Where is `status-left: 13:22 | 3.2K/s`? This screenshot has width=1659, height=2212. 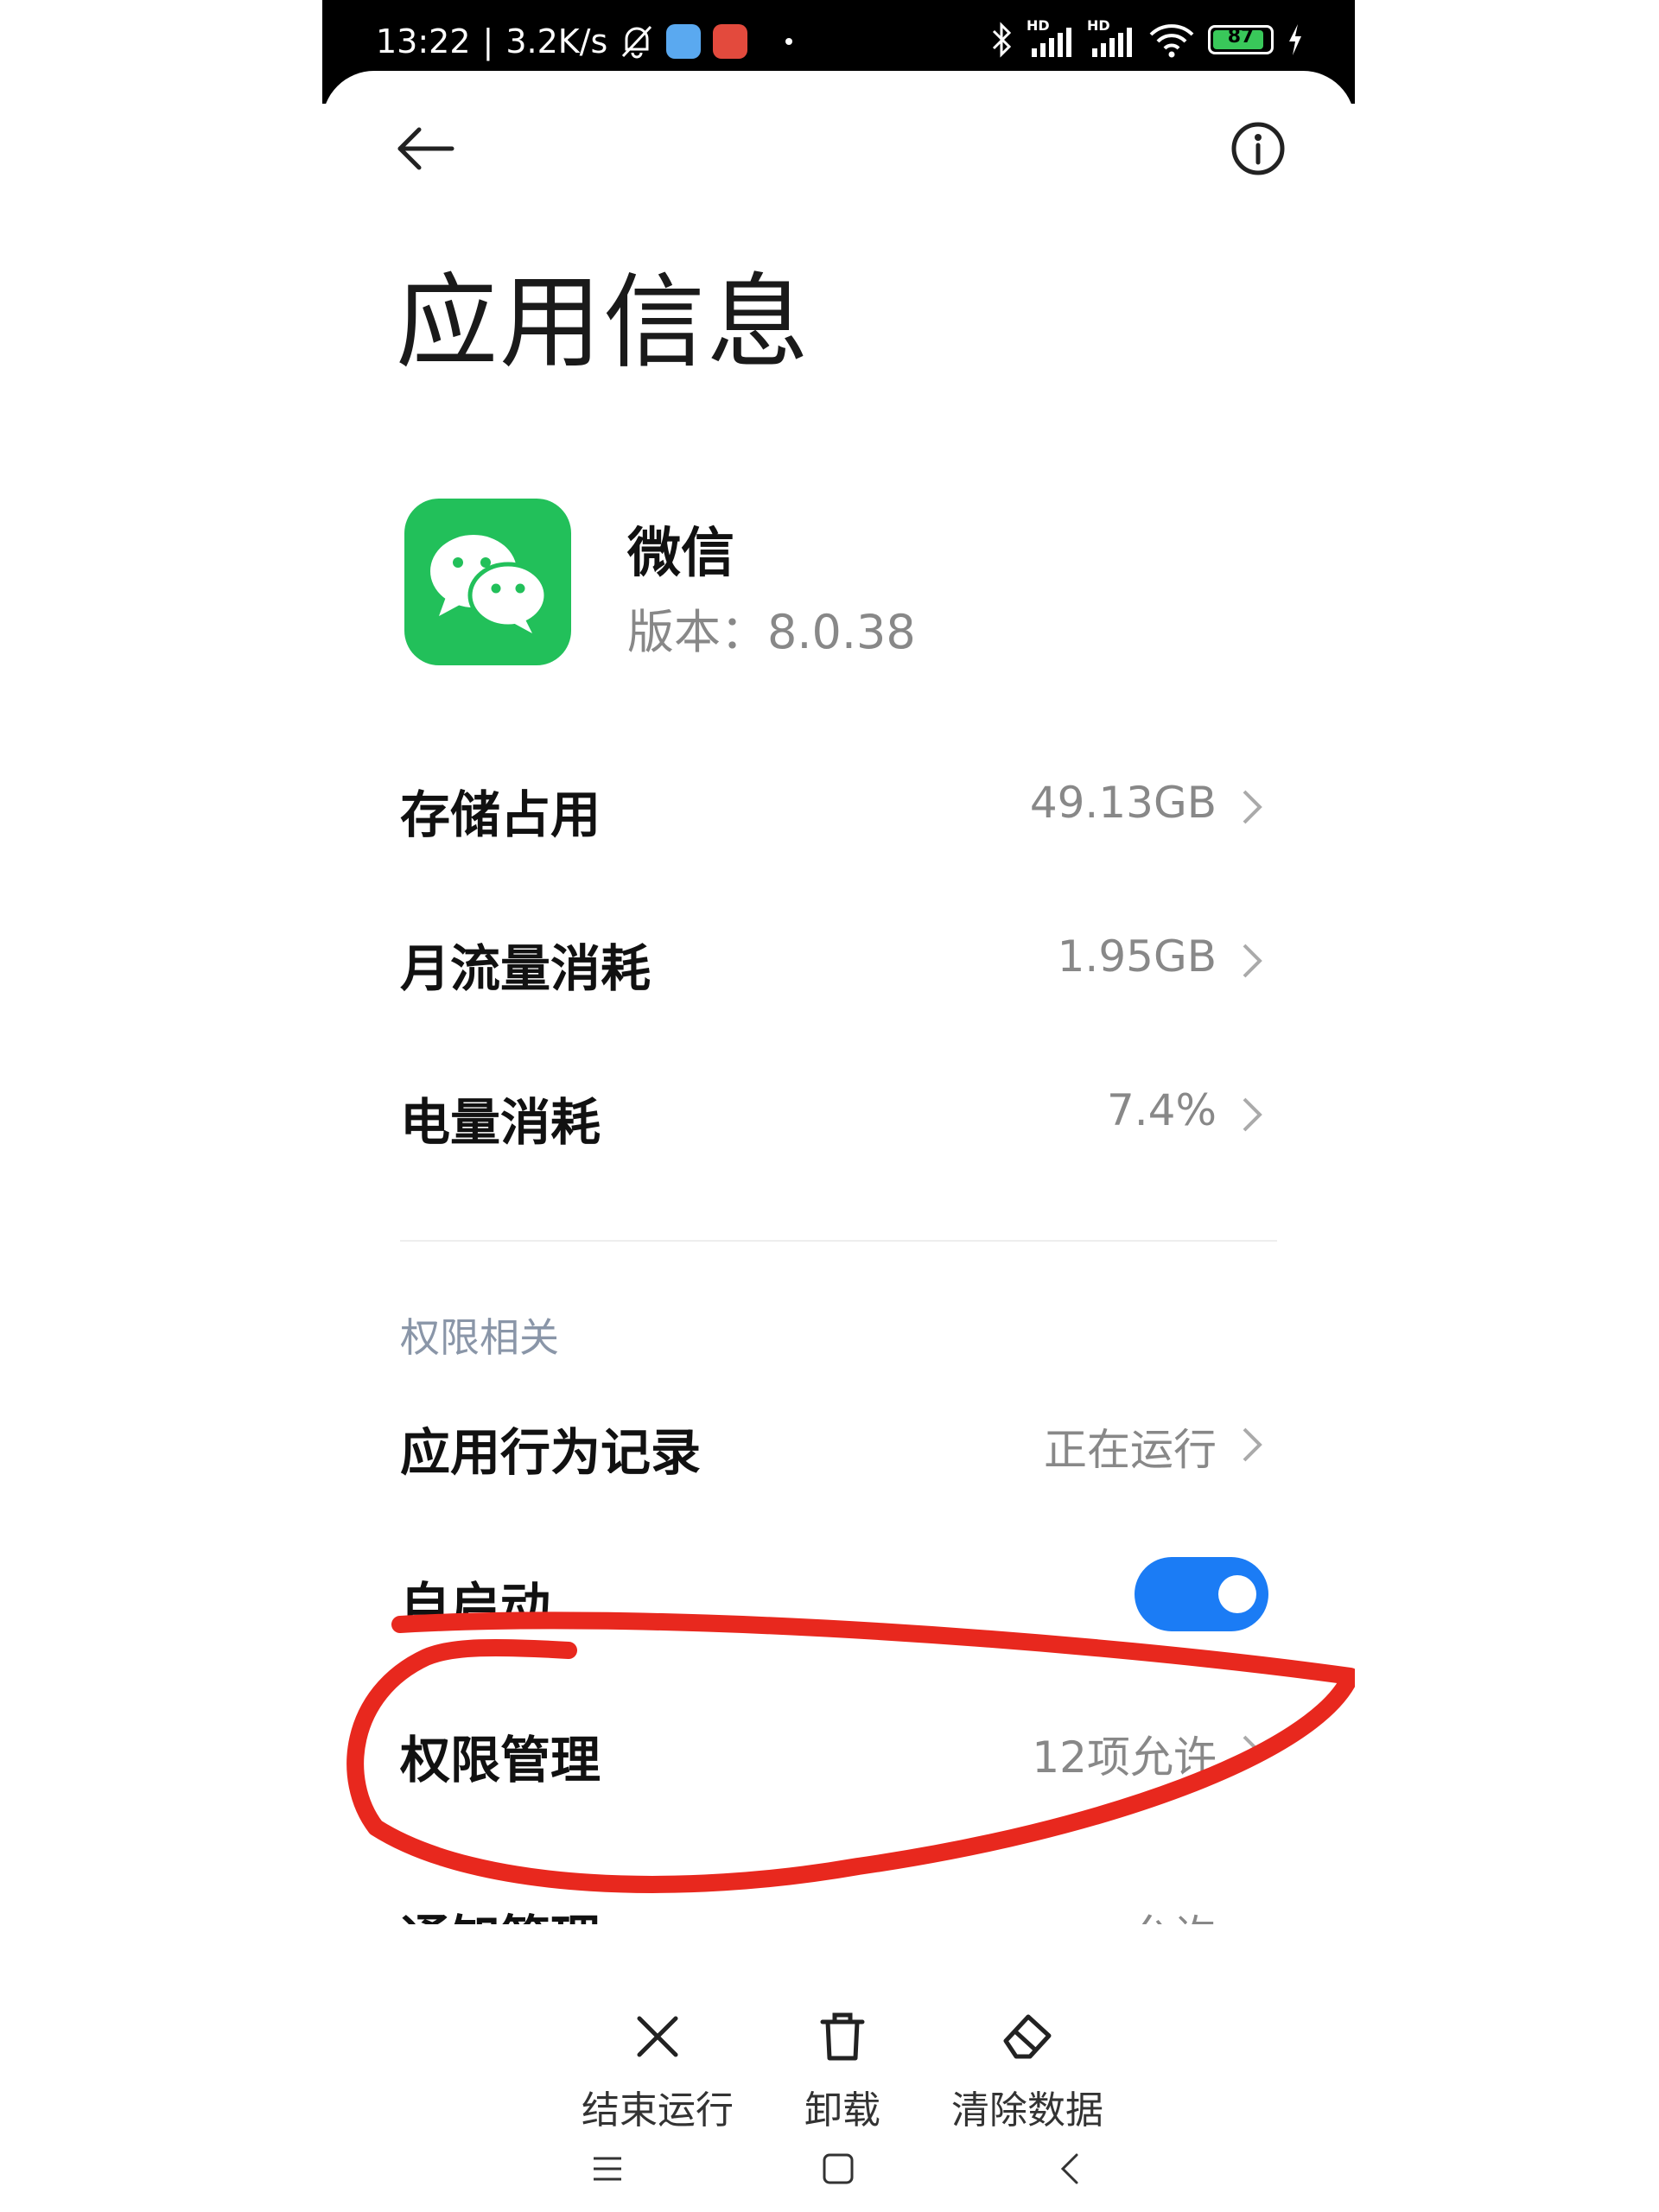 status-left: 13:22 | 3.2K/s is located at coordinates (584, 41).